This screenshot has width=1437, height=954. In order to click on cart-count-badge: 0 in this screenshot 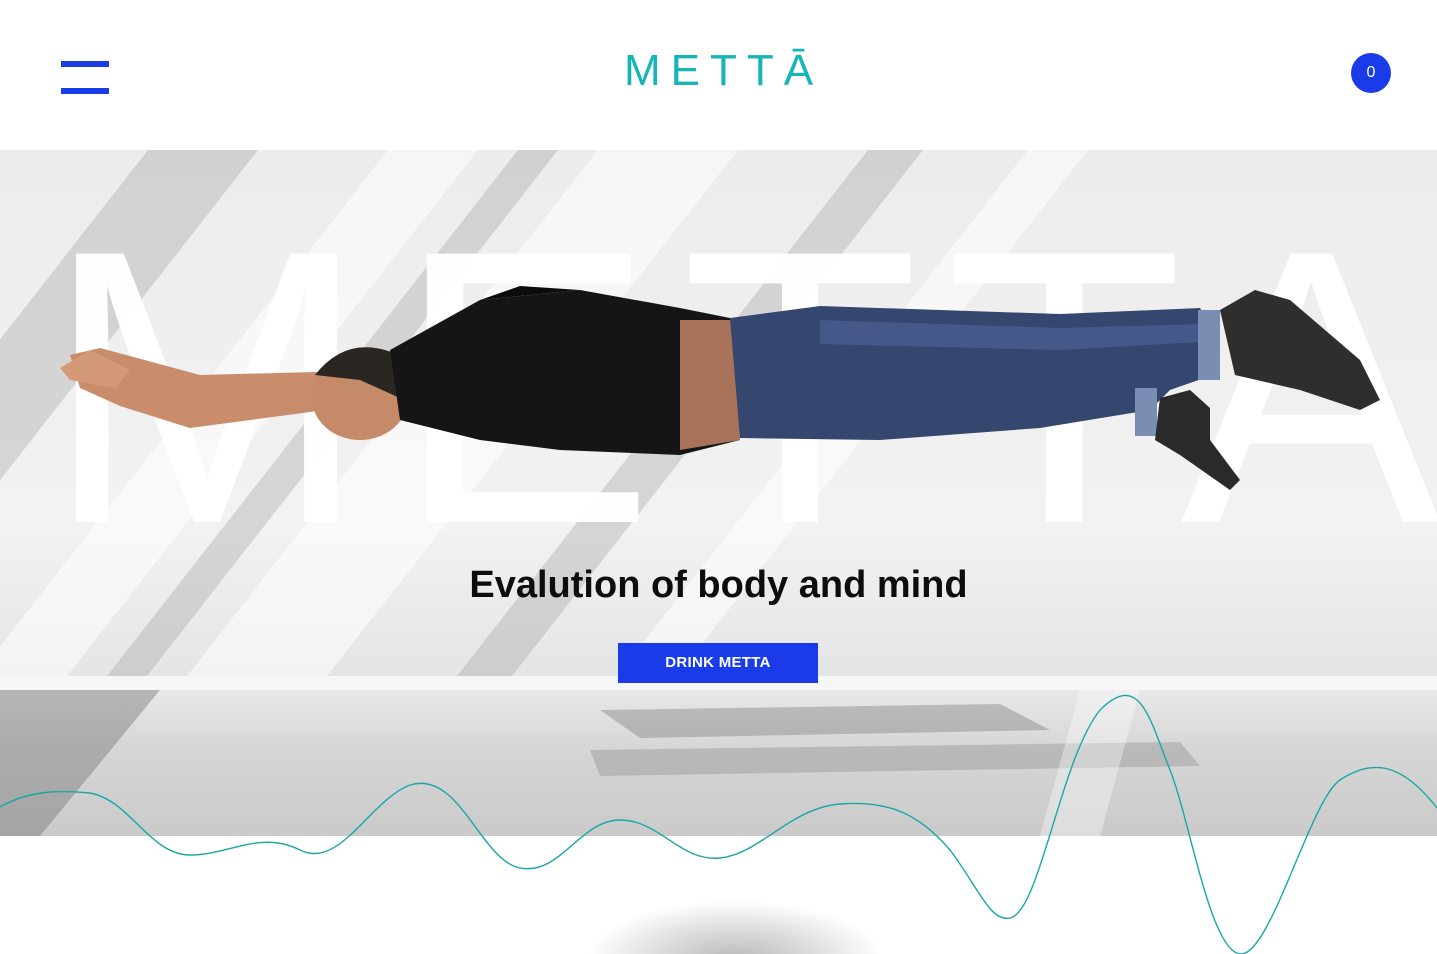, I will do `click(1371, 73)`.